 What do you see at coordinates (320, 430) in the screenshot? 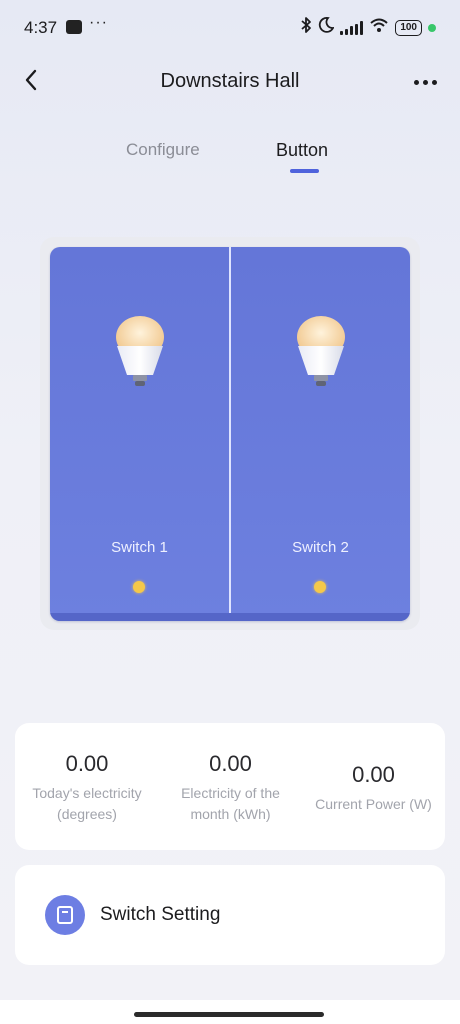
I see `switch-2-button: Switch 2` at bounding box center [320, 430].